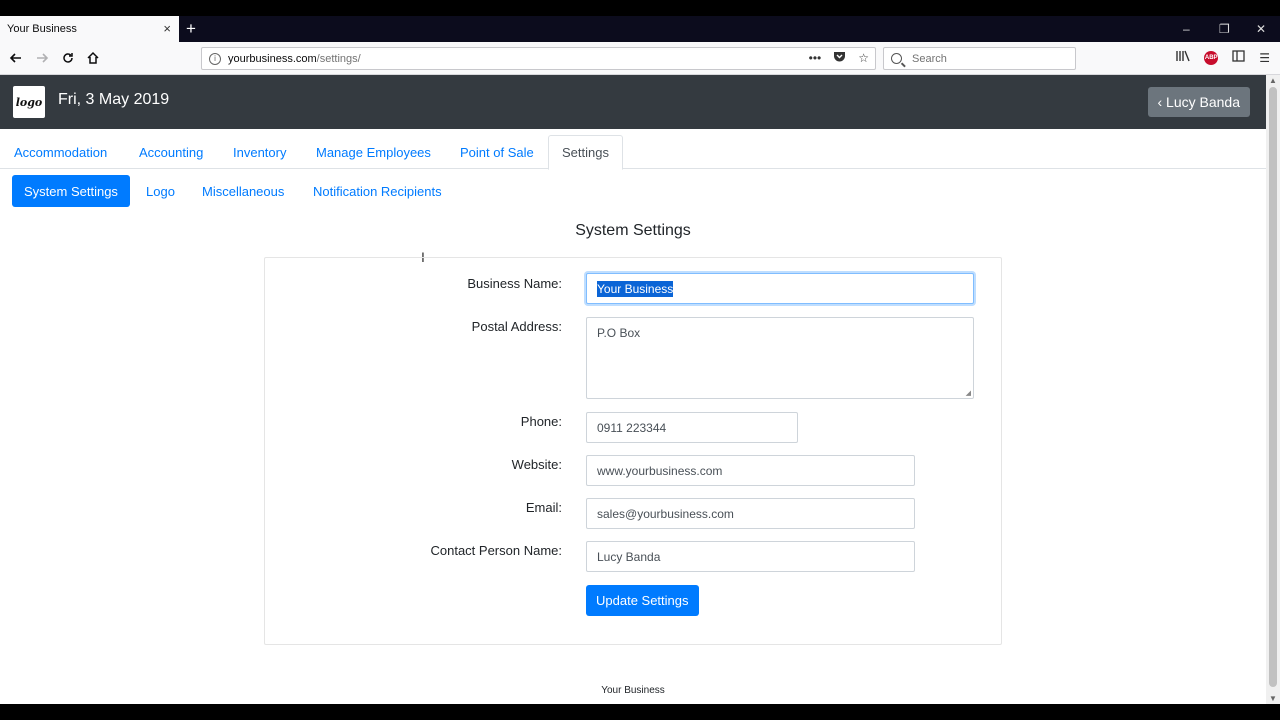  I want to click on back-icon, so click(16, 58).